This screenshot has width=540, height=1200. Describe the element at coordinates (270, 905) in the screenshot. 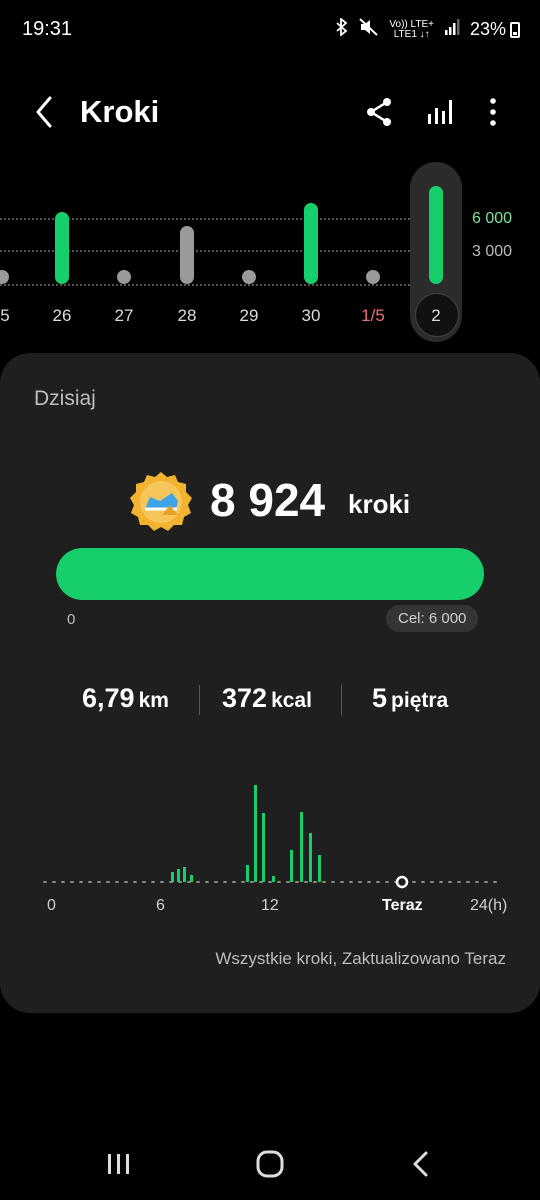

I see `hour-label: 12` at that location.